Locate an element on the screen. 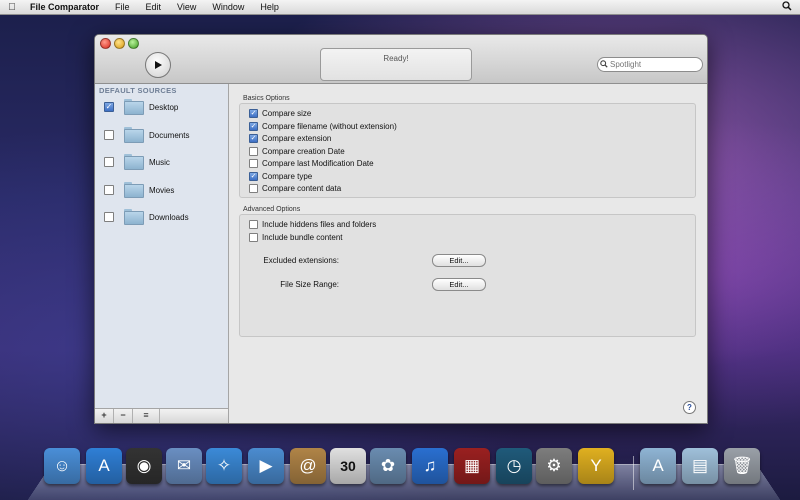  time-machine-icon: ◷ is located at coordinates (514, 466).